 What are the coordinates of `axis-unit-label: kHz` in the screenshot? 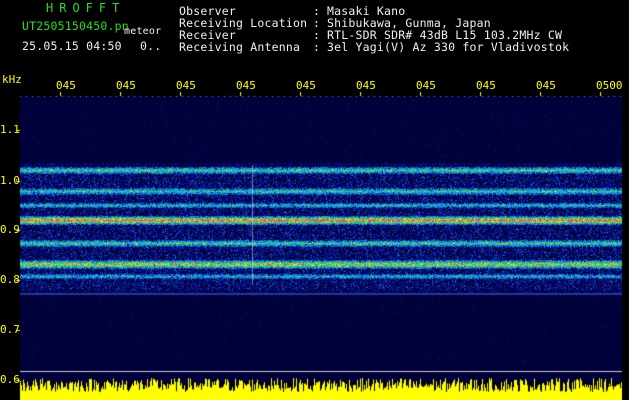 It's located at (12, 79).